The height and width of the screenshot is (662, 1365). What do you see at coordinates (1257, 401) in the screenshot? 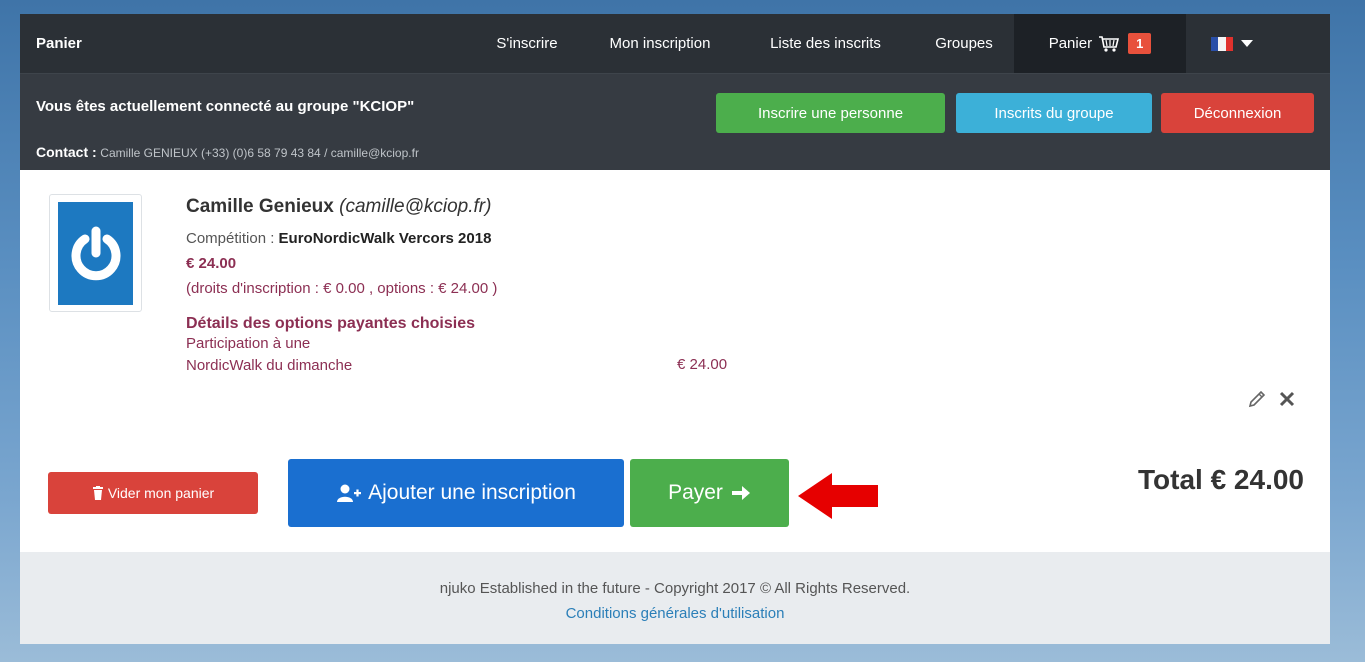
I see `edit-pencil-icon` at bounding box center [1257, 401].